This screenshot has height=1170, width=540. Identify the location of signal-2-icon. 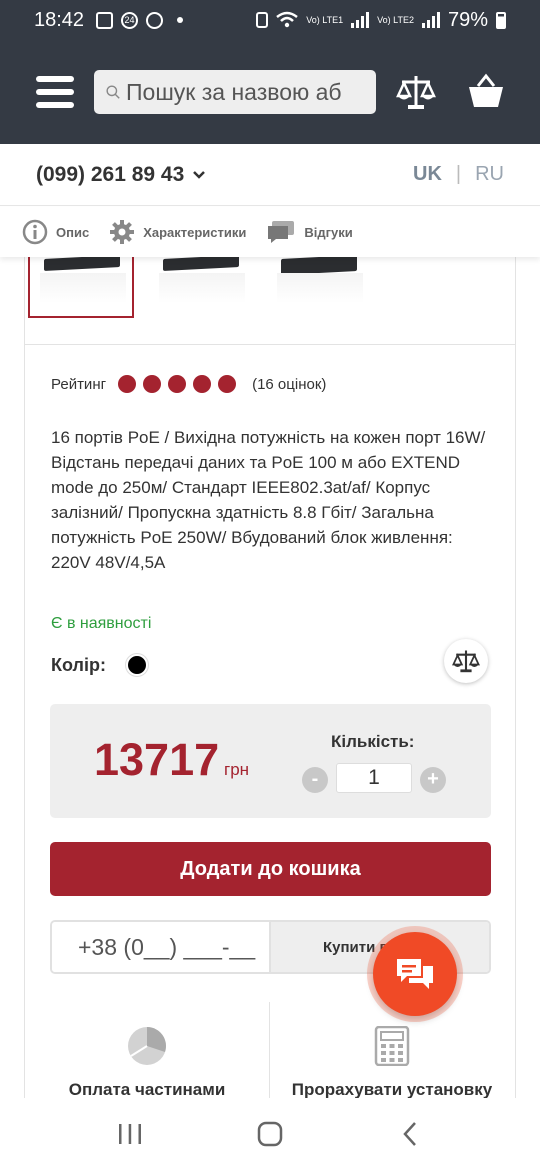
(430, 20).